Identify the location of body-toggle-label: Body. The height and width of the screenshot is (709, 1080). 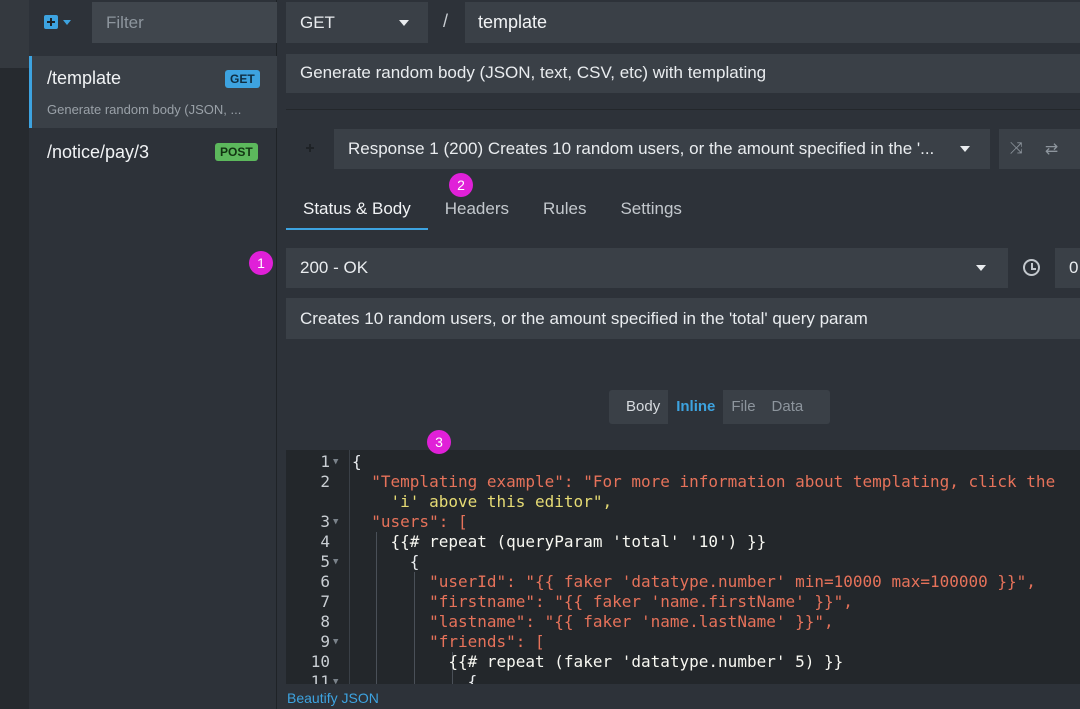
(643, 406).